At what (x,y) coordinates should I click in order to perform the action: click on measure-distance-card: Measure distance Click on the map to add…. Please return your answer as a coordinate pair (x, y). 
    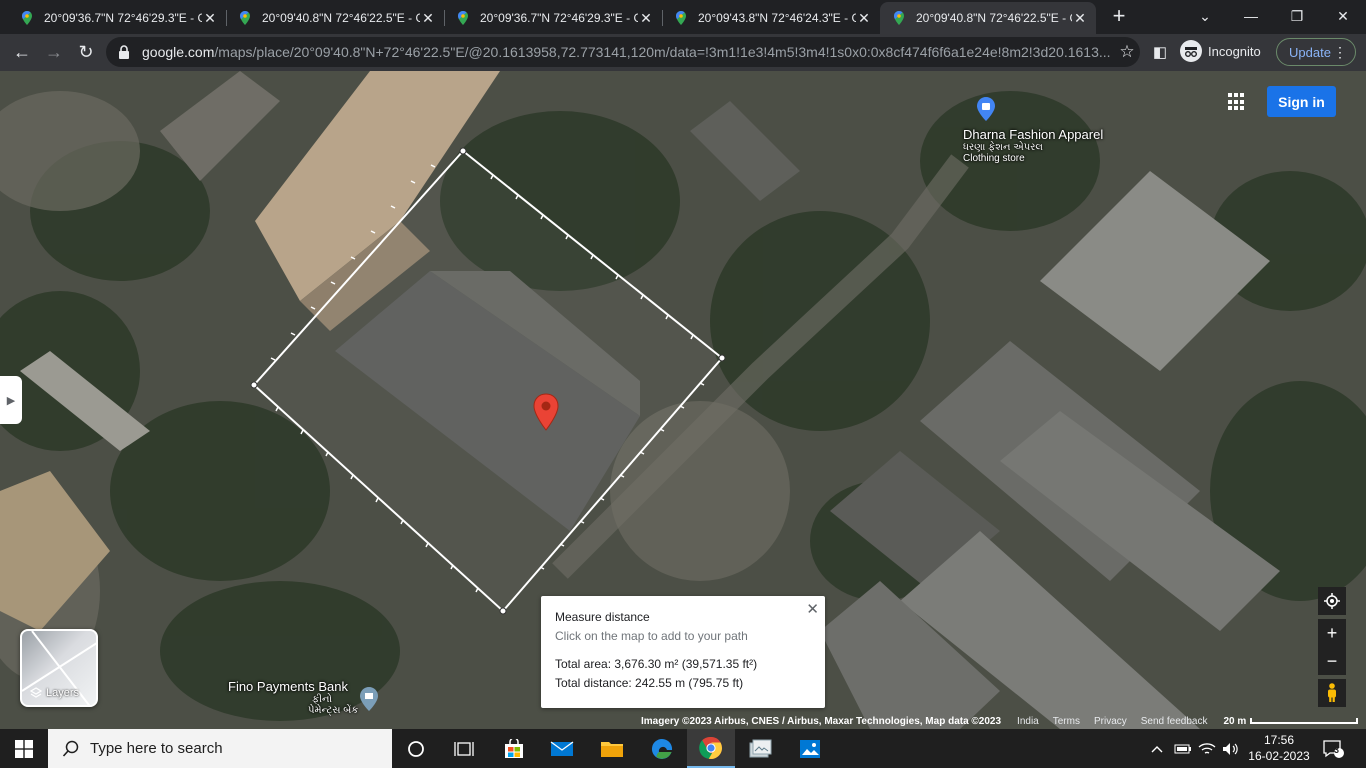
    Looking at the image, I should click on (683, 652).